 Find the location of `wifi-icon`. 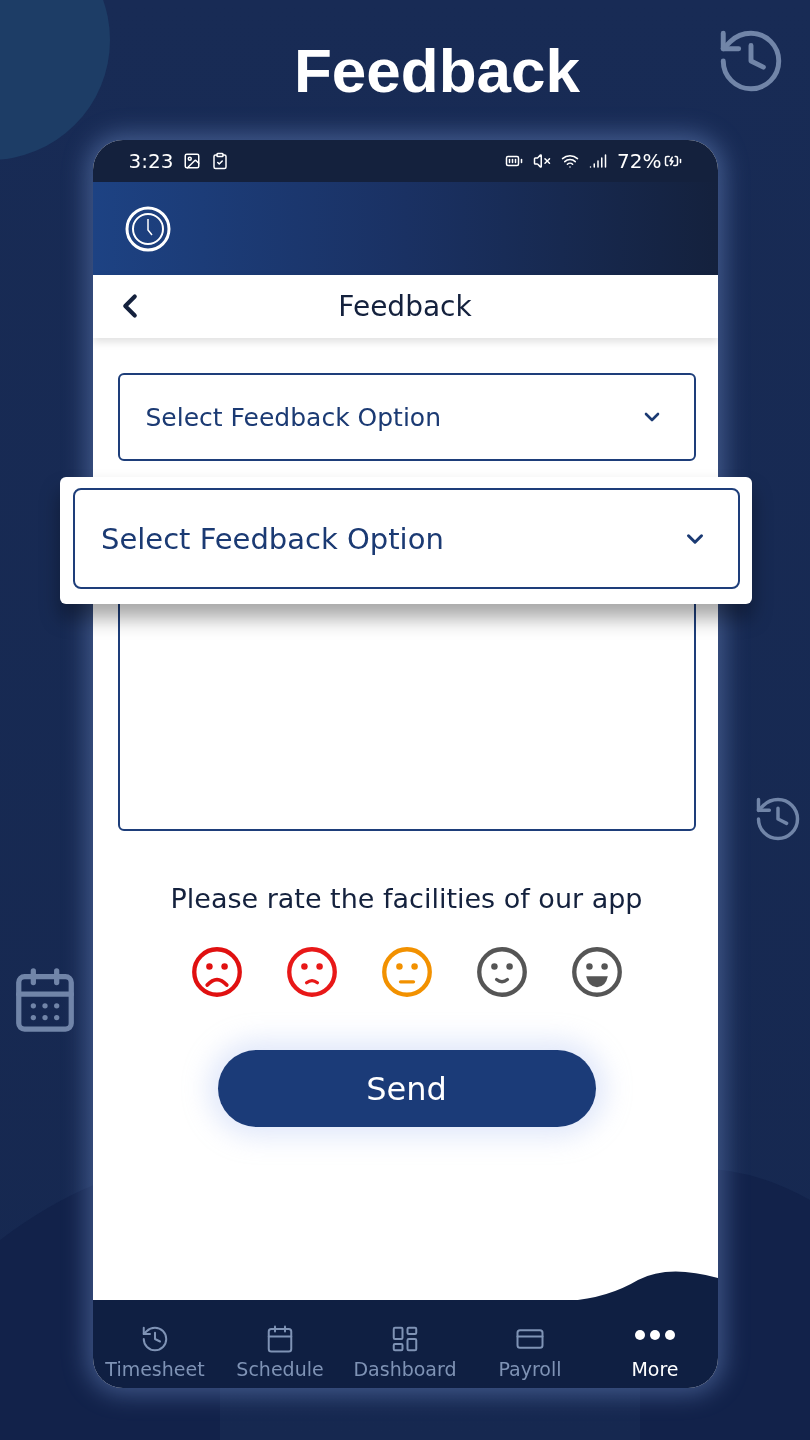

wifi-icon is located at coordinates (570, 161).